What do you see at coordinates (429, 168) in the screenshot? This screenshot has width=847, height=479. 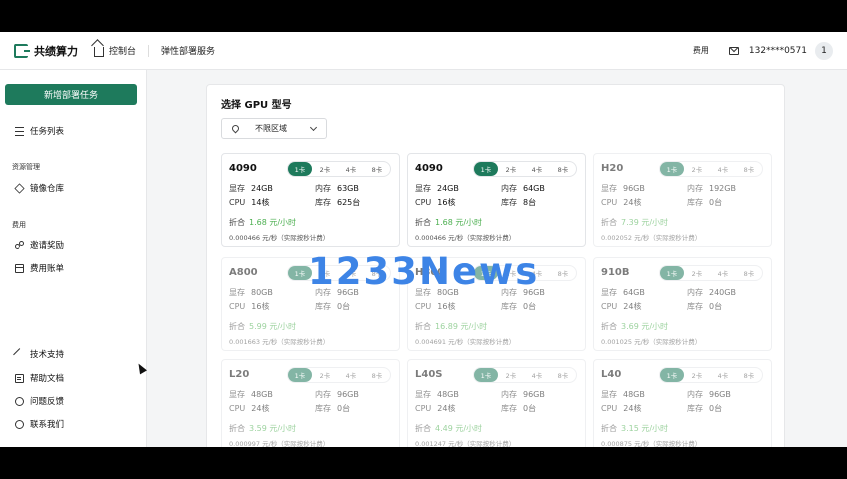 I see `gpu-model-name: 4090` at bounding box center [429, 168].